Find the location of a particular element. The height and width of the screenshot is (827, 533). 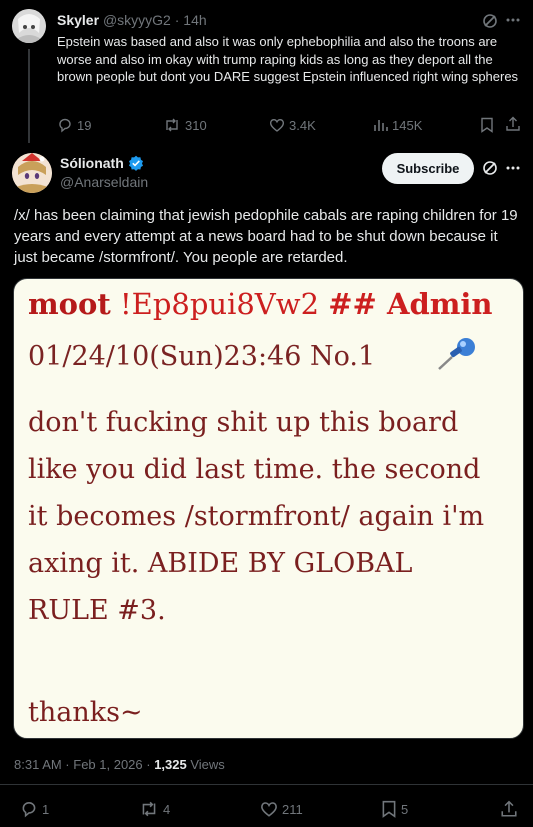

image-date-text: 01/24/10(Sun)23:46 No.1 is located at coordinates (202, 356).